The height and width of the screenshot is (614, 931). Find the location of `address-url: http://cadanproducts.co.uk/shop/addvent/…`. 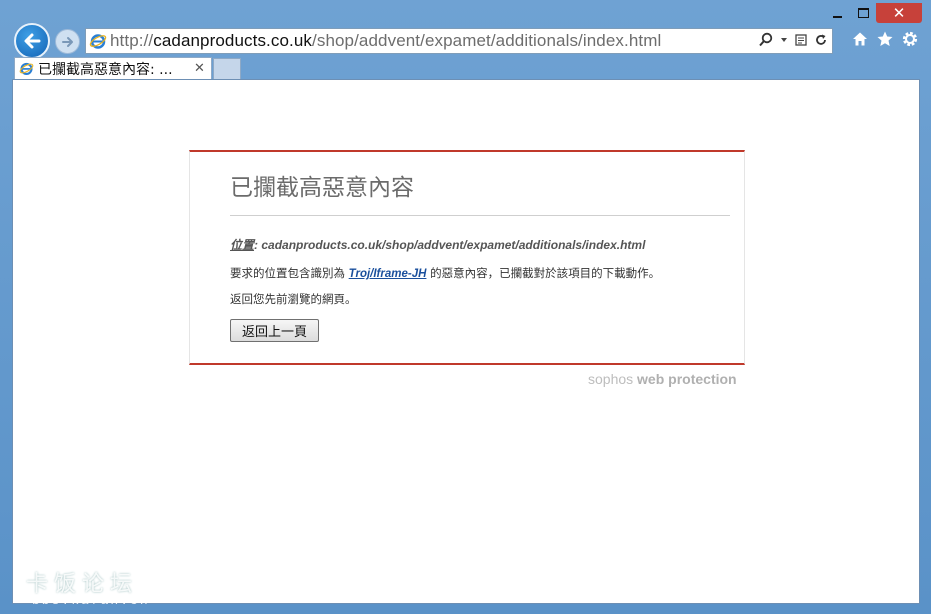

address-url: http://cadanproducts.co.uk/shop/addvent/… is located at coordinates (385, 41).